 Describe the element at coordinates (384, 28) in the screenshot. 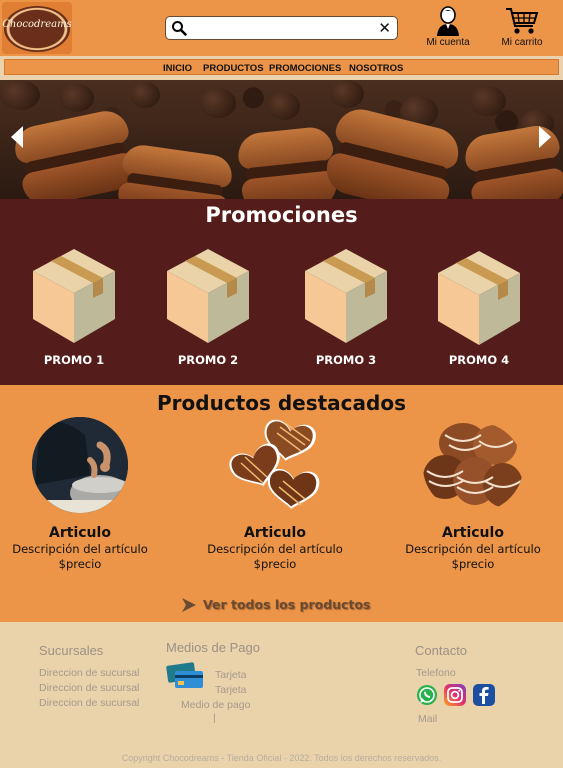

I see `close-icon: ✕` at that location.